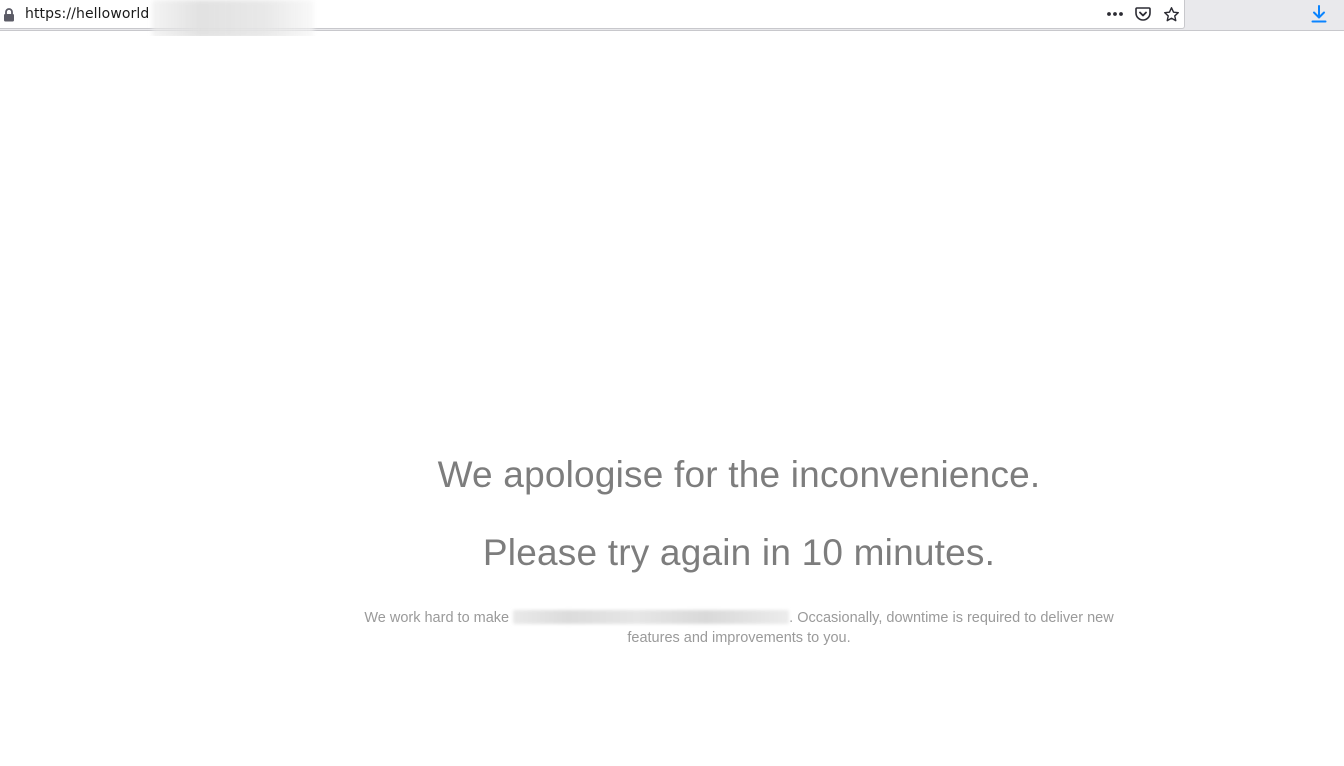 This screenshot has width=1344, height=766. Describe the element at coordinates (739, 552) in the screenshot. I see `retry-heading: Please try again in 10 minutes.` at that location.